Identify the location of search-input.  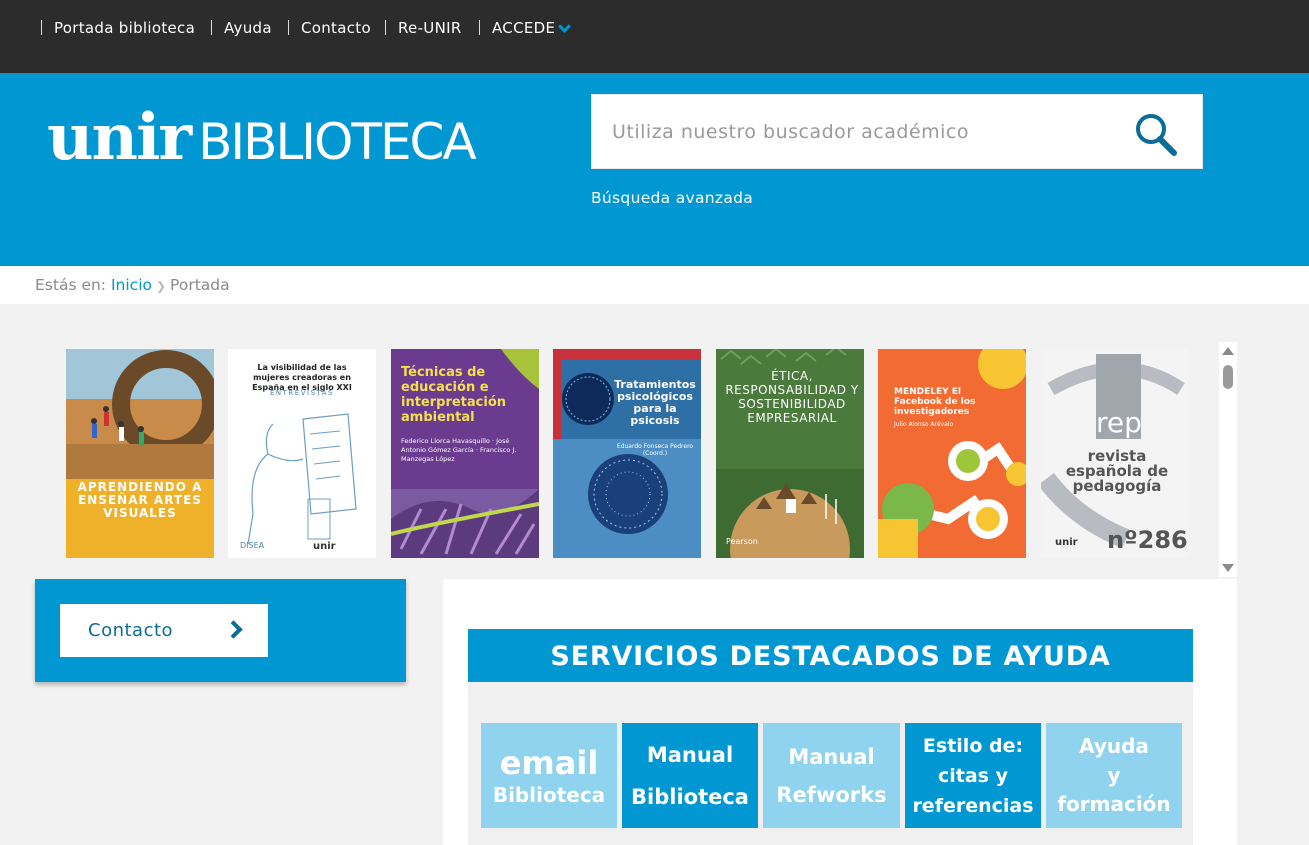
(862, 132).